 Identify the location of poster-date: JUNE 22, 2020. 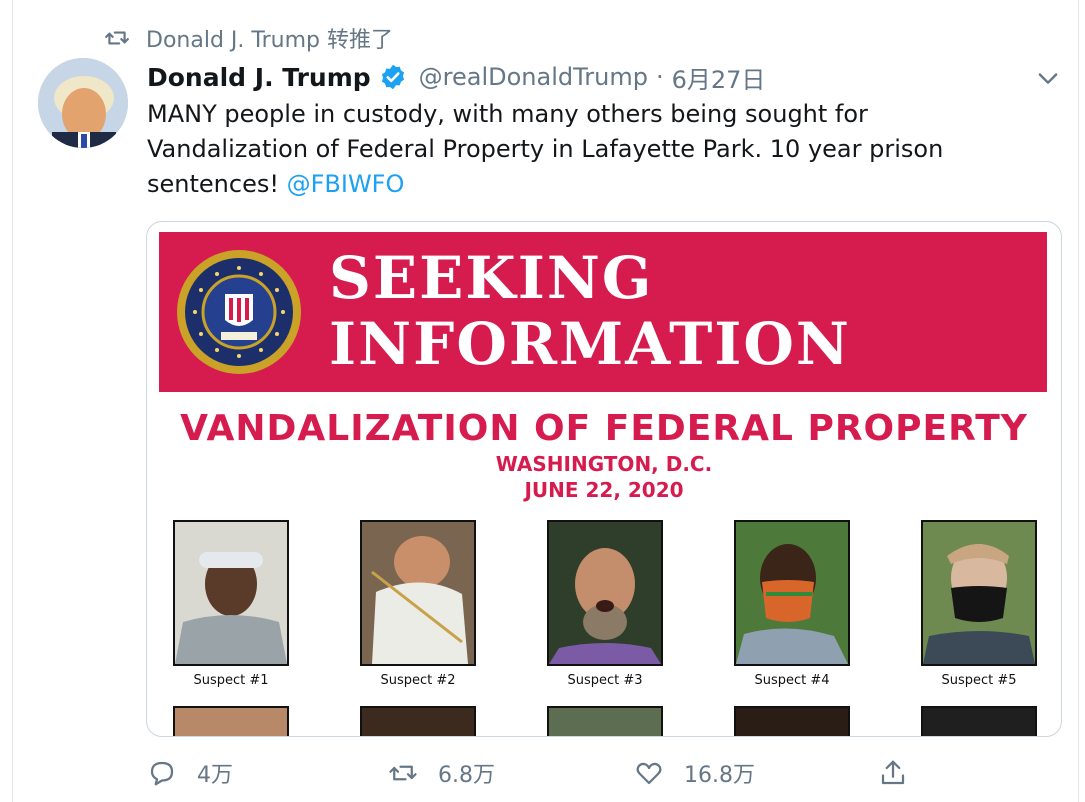
(604, 490).